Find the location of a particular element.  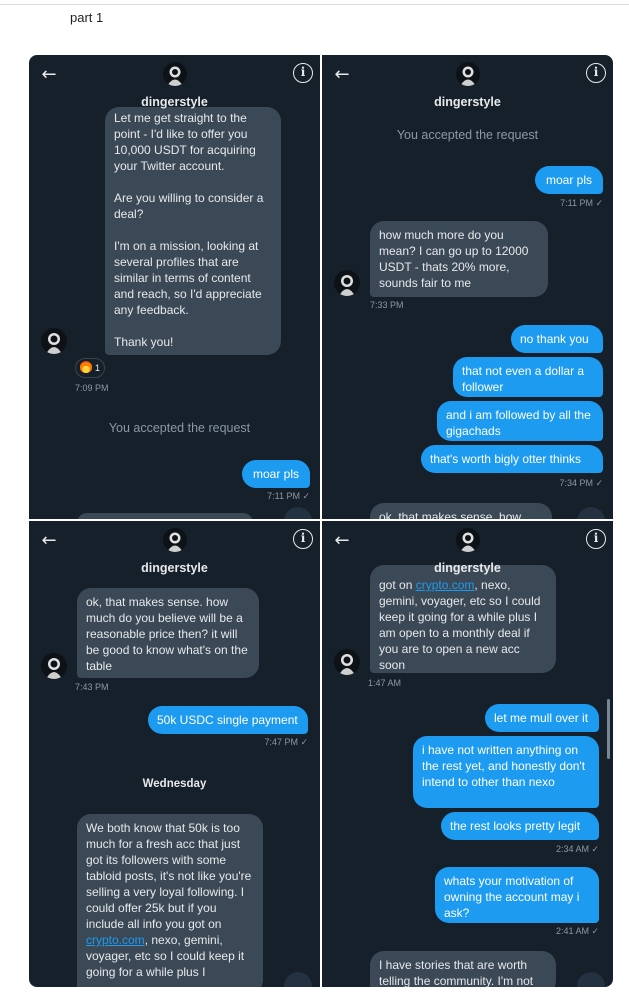

caption: part 1 is located at coordinates (87, 17).